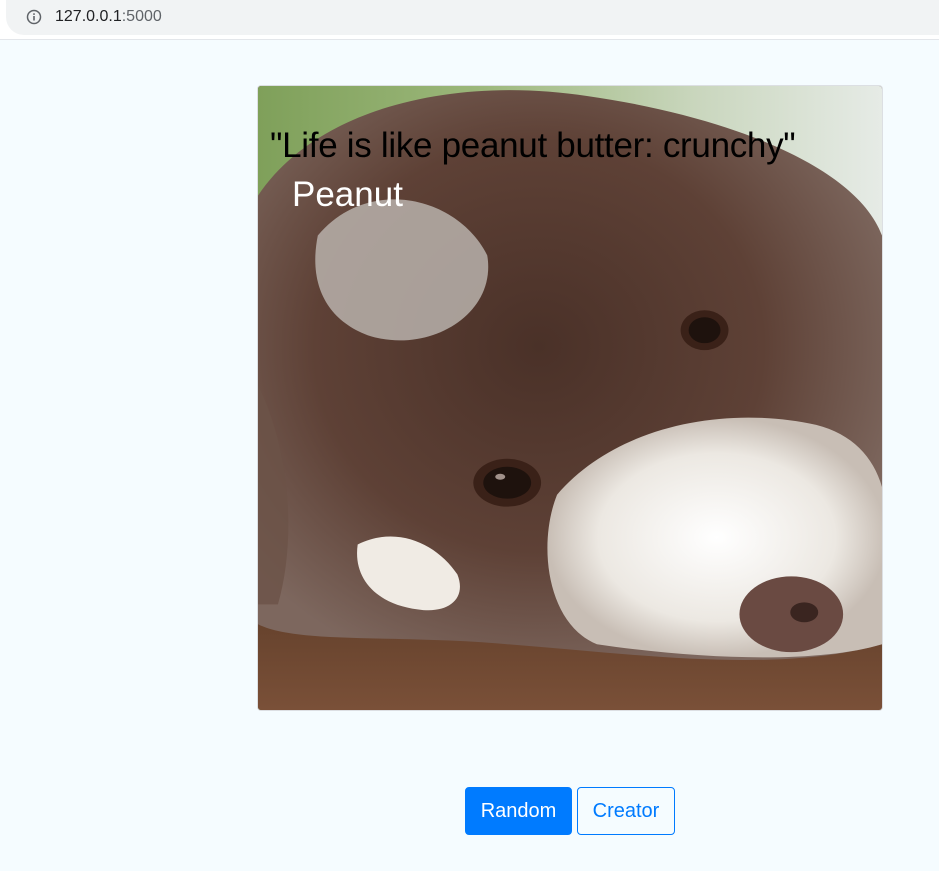 The image size is (939, 871). I want to click on info-icon, so click(34, 17).